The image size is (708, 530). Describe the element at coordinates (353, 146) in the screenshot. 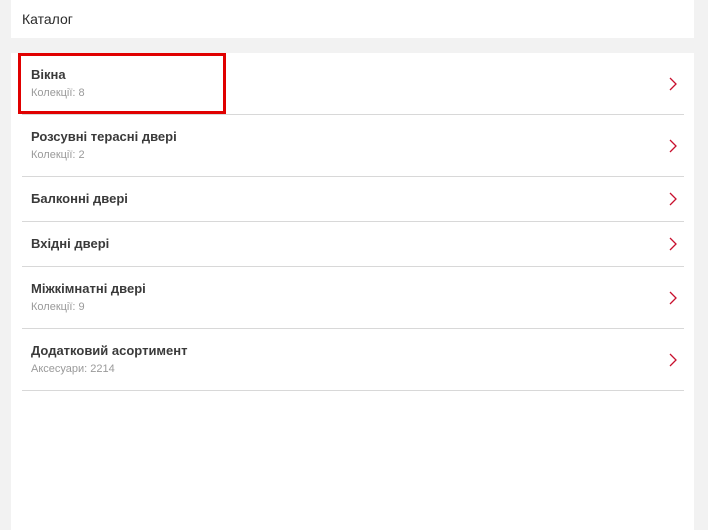

I see `catalog-item-sliding-terrace-doors: Розсувні терасні двері Колекції: 2` at that location.